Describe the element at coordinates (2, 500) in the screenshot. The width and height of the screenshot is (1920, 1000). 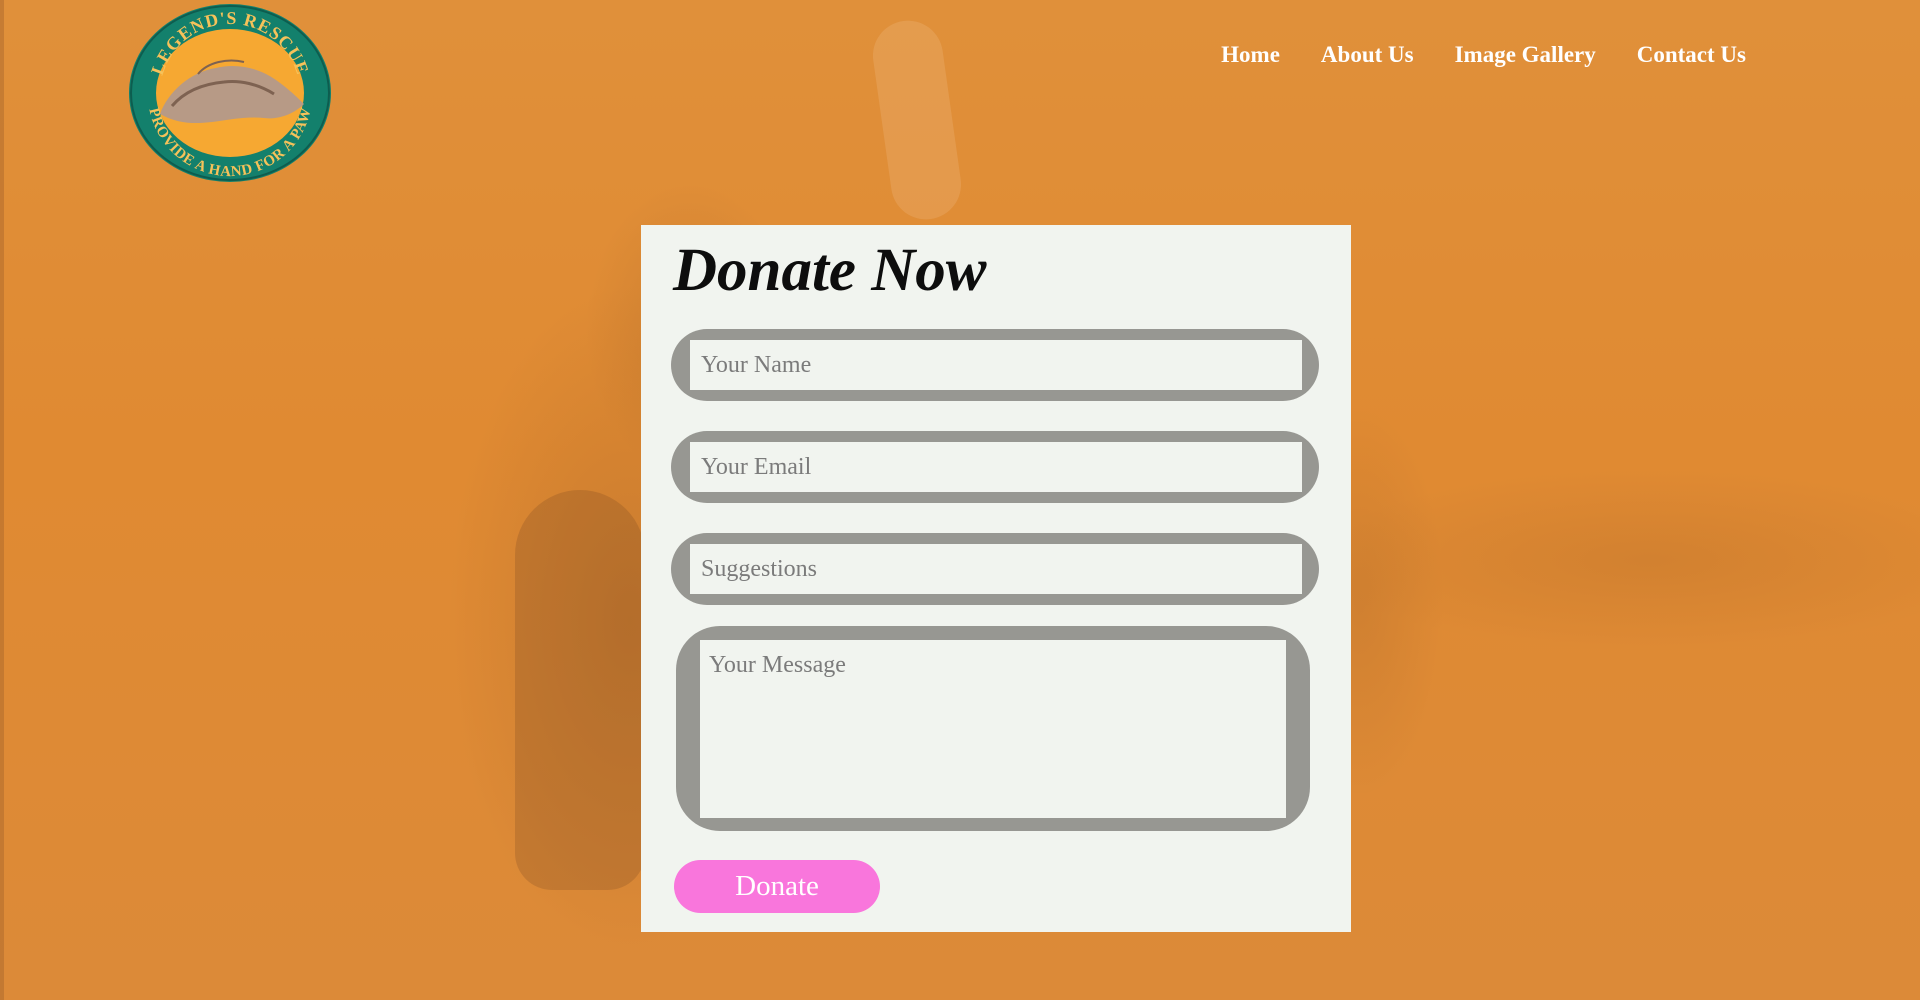
I see `background-edge` at that location.